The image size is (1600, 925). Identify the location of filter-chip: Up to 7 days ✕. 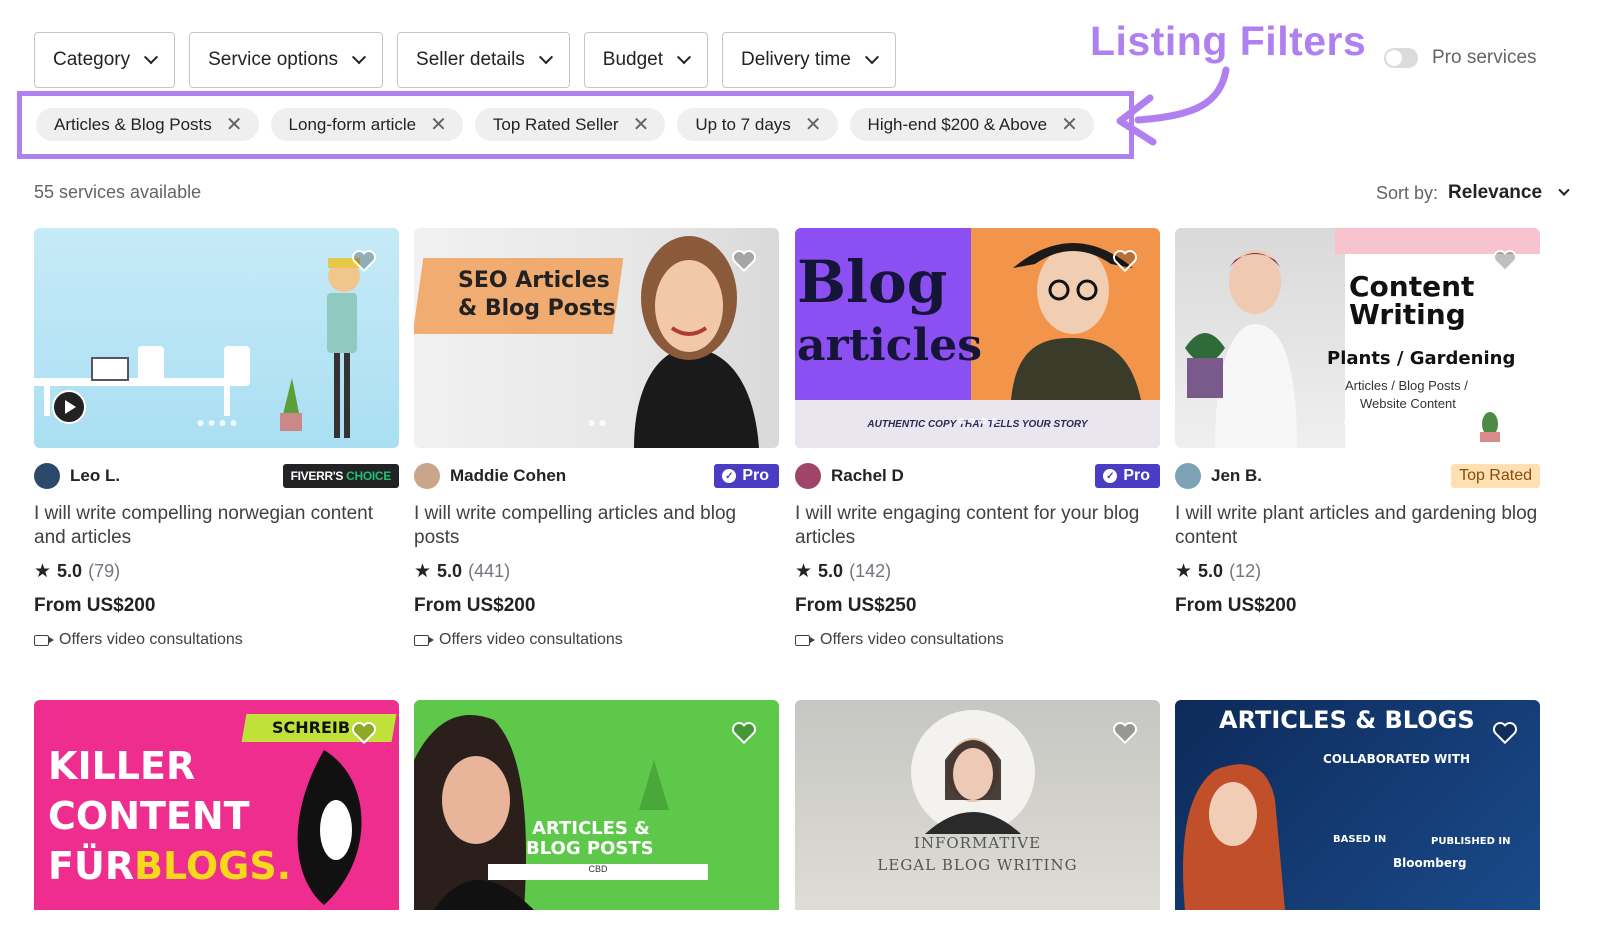
(757, 124).